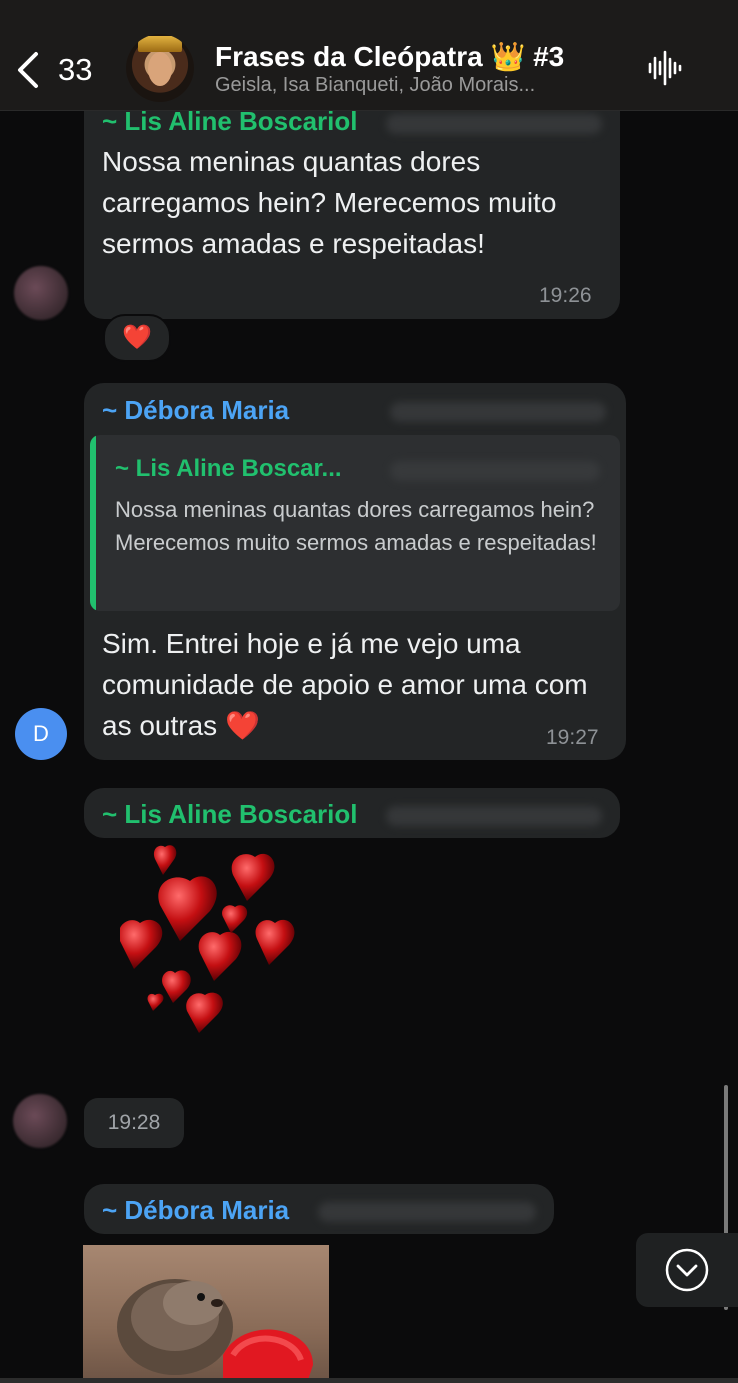 The image size is (738, 1383). I want to click on scroll-down-button, so click(687, 1270).